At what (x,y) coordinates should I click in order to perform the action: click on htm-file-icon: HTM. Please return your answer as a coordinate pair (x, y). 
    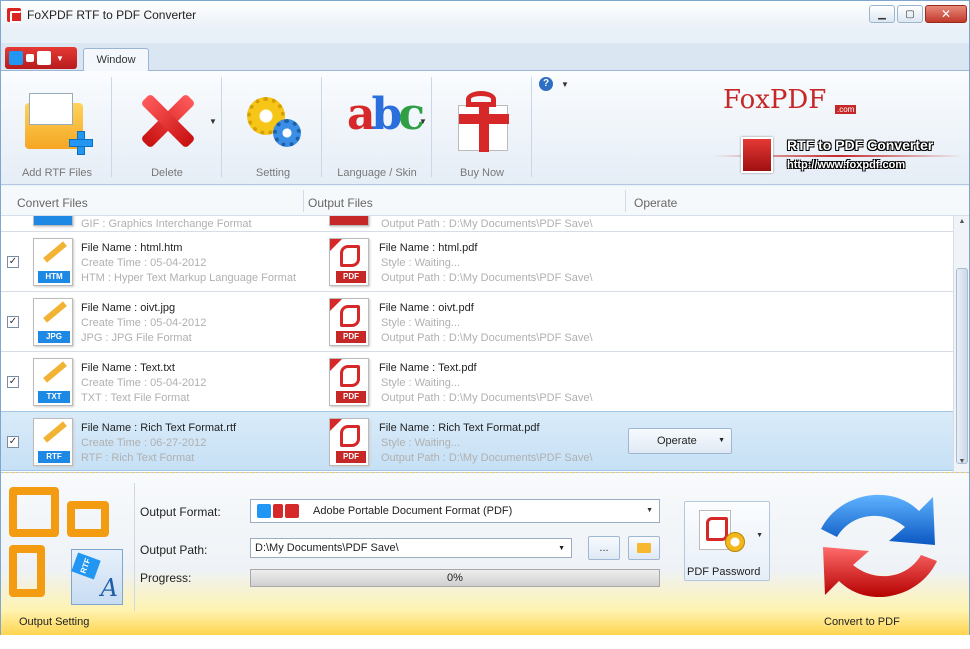
    Looking at the image, I should click on (53, 262).